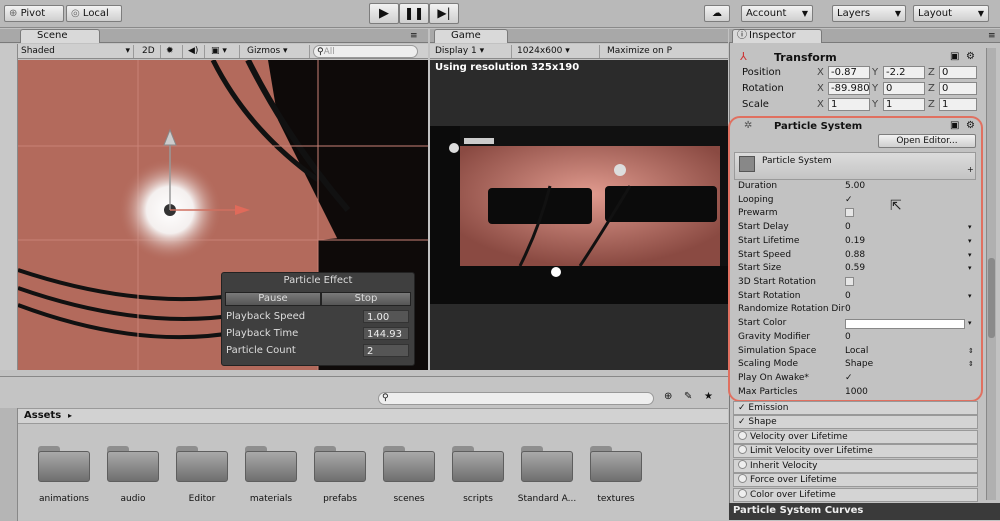 The image size is (1000, 521). Describe the element at coordinates (777, 36) in the screenshot. I see `tab-inspector: ⓘ Inspector` at that location.